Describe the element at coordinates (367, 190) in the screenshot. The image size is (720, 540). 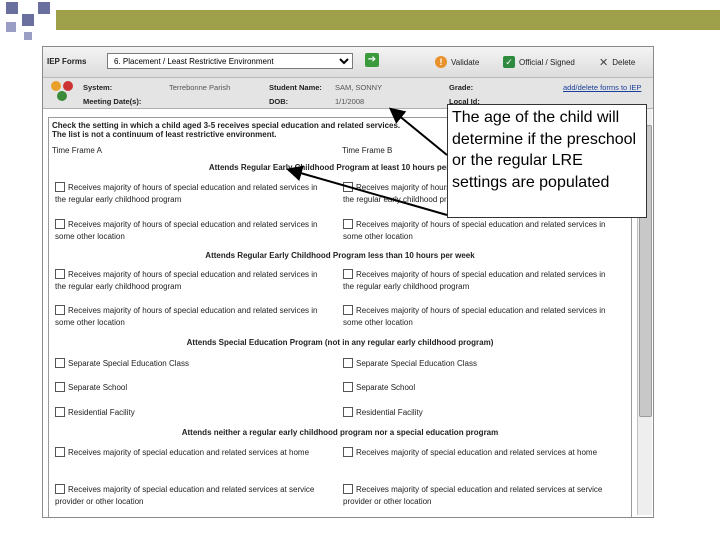
I see `arrow-to-section-header` at that location.